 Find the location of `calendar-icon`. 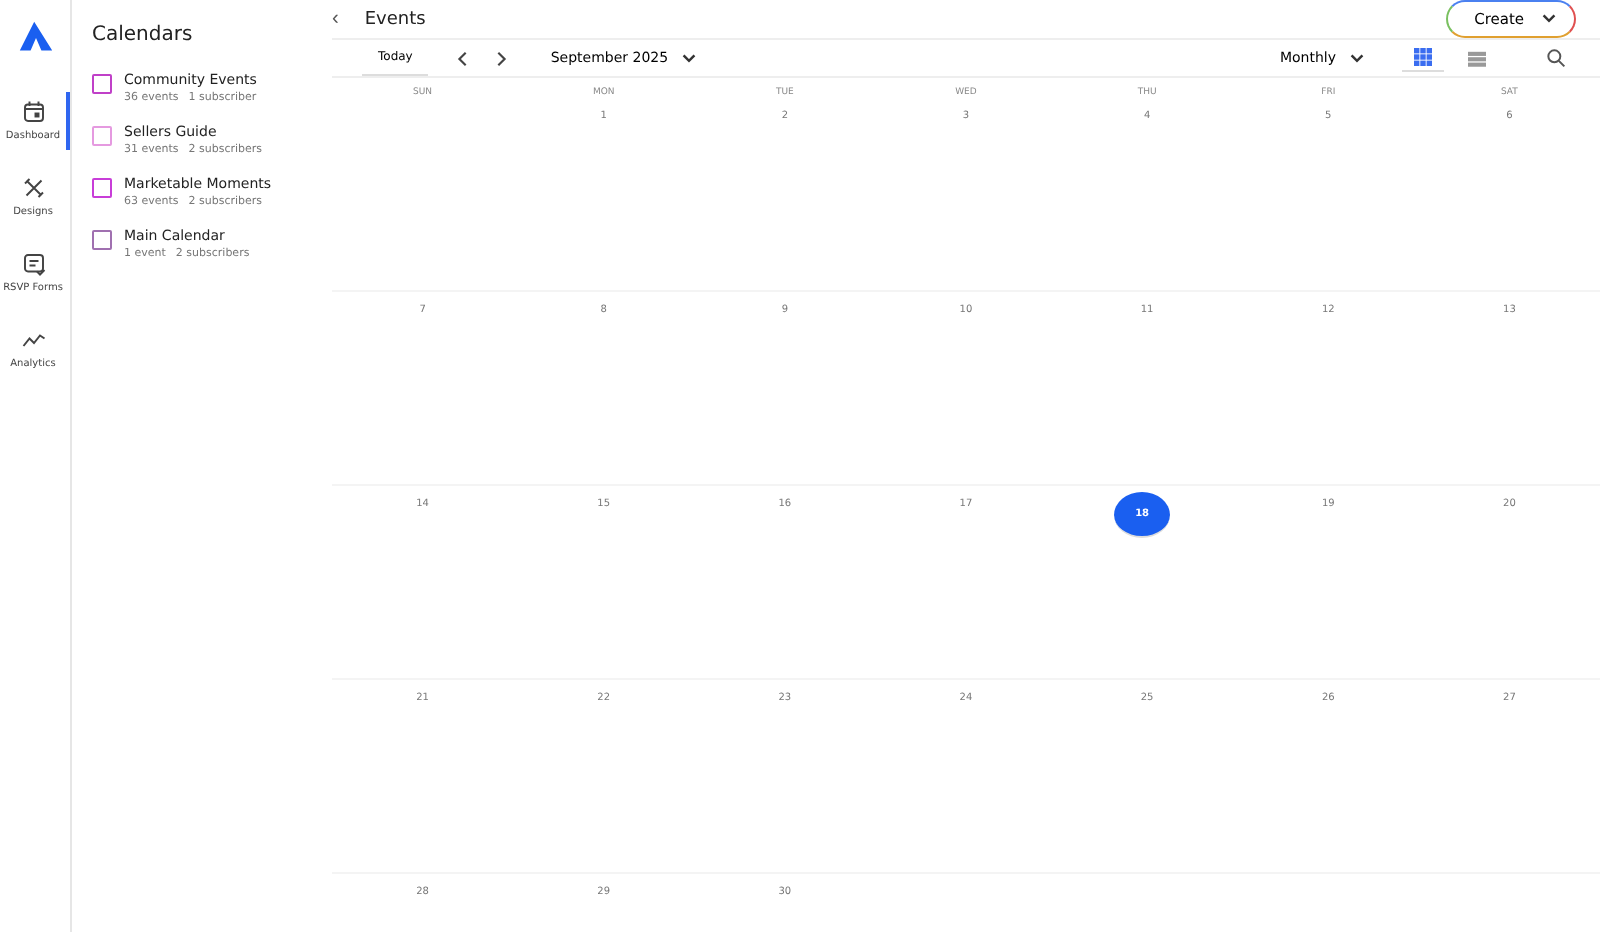

calendar-icon is located at coordinates (33, 112).